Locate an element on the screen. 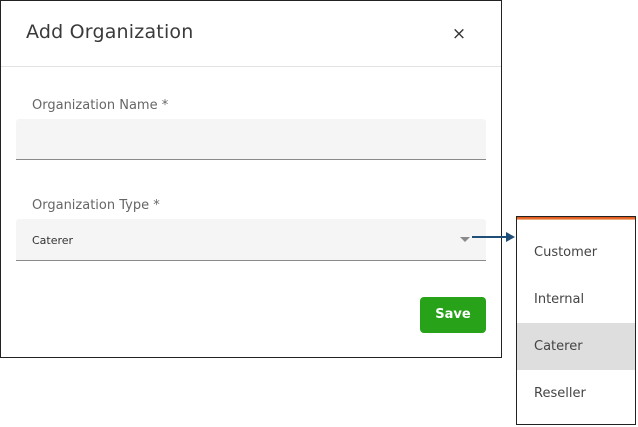  organization-type-label: Organization Type * is located at coordinates (96, 205).